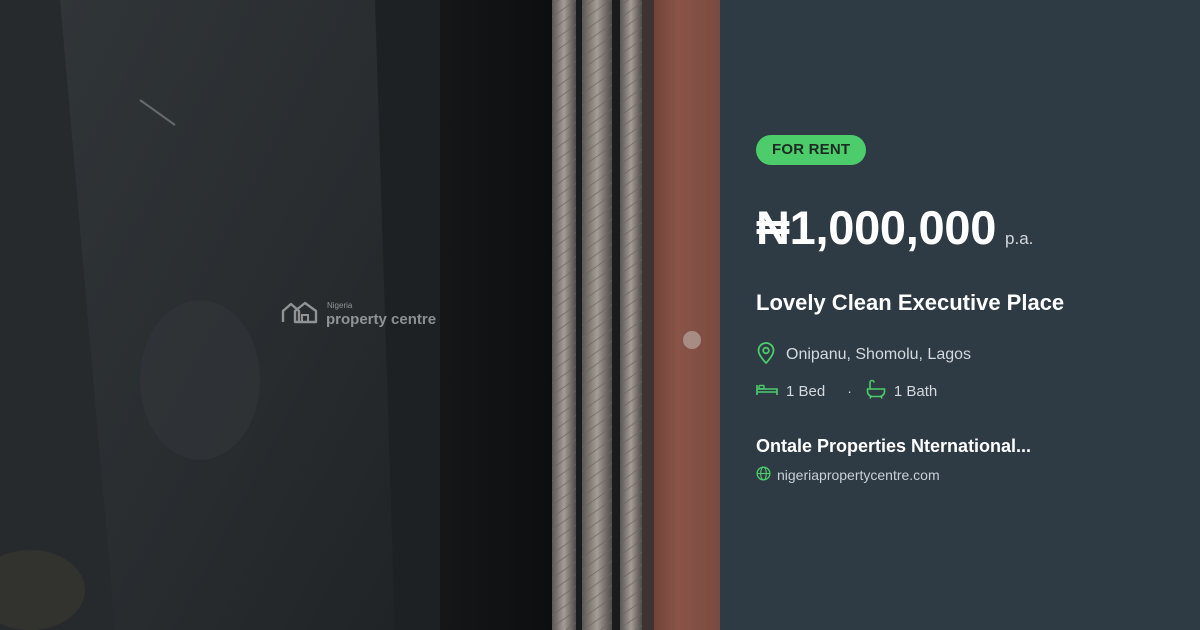 This screenshot has height=630, width=1200. I want to click on website-text: nigeriapropertycentre.com, so click(858, 475).